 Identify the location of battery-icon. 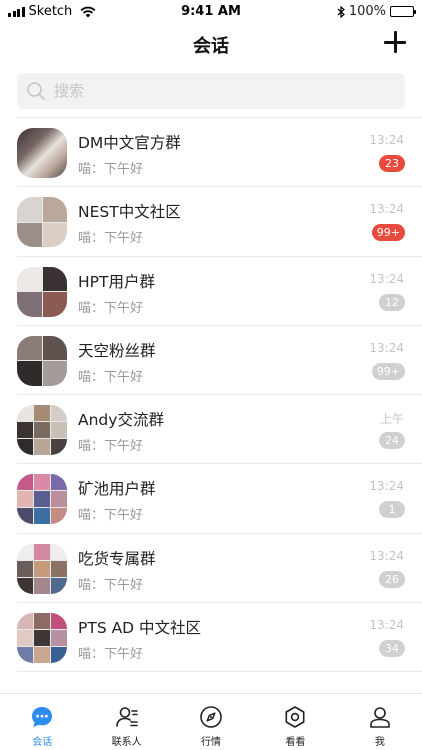
(403, 11).